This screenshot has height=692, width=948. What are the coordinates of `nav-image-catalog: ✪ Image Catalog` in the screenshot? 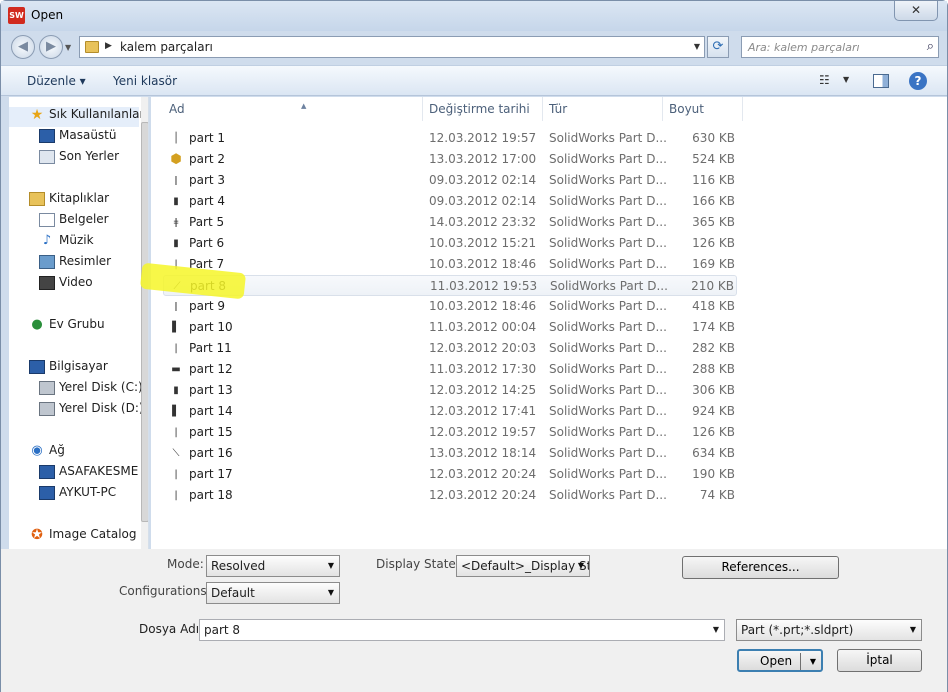 It's located at (82, 537).